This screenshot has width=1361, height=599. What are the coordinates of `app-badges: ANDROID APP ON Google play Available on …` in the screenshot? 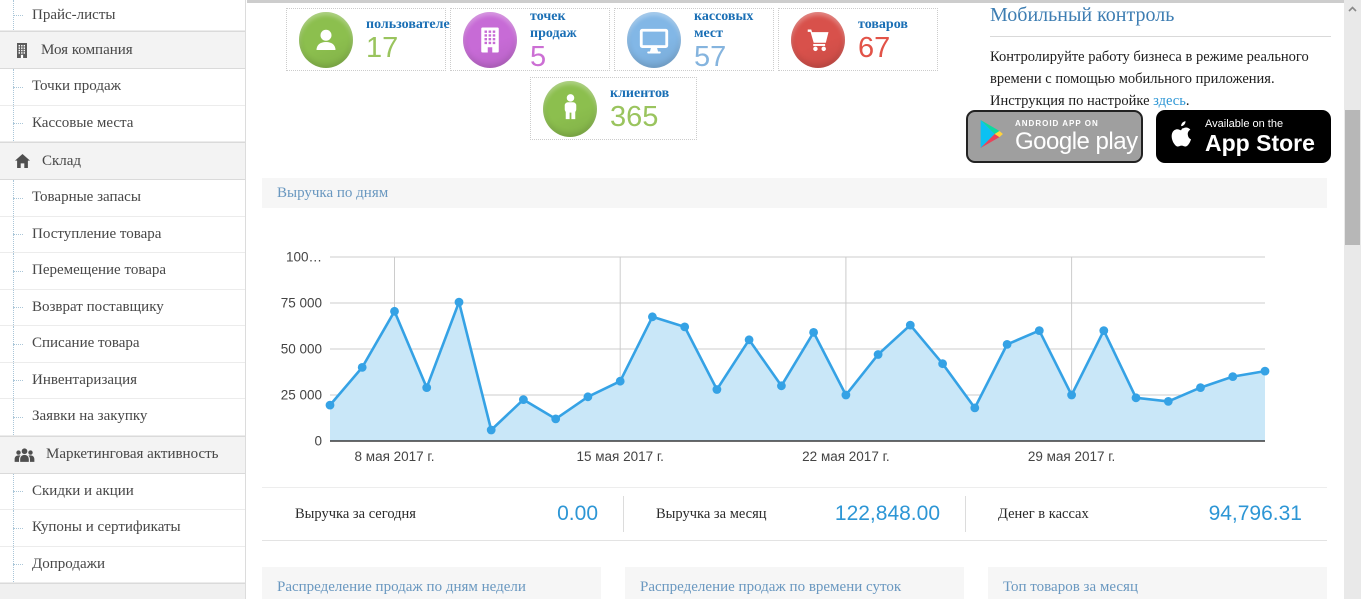 It's located at (1148, 136).